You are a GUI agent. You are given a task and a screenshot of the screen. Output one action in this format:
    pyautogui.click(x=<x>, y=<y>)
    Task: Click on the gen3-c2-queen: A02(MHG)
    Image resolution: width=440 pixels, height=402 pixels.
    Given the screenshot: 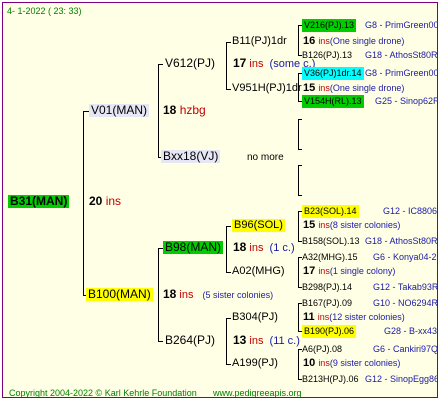 What is the action you would take?
    pyautogui.click(x=258, y=271)
    